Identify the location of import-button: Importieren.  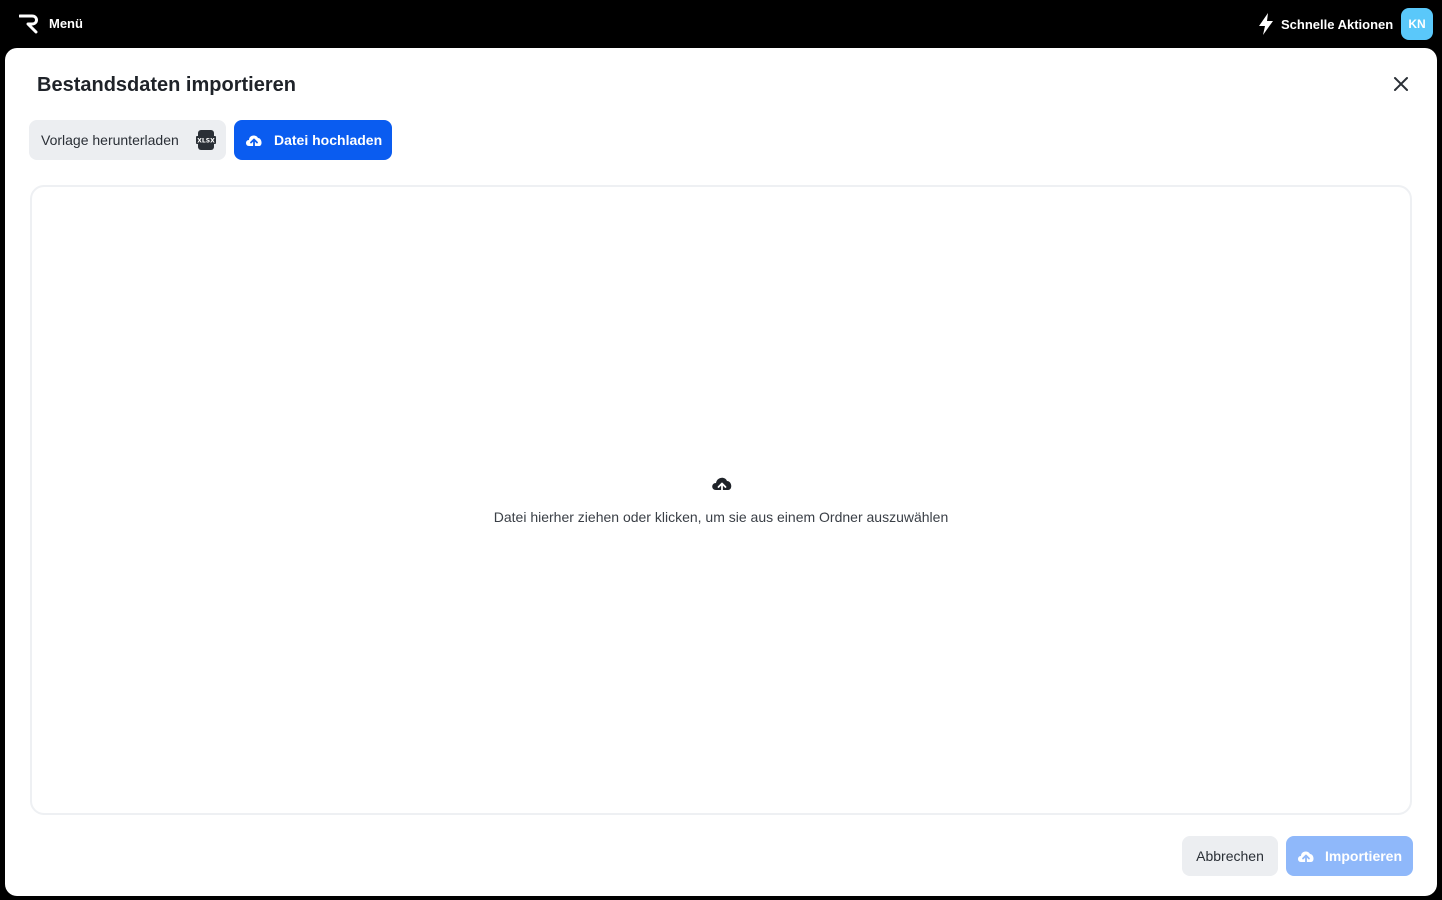
(1349, 856).